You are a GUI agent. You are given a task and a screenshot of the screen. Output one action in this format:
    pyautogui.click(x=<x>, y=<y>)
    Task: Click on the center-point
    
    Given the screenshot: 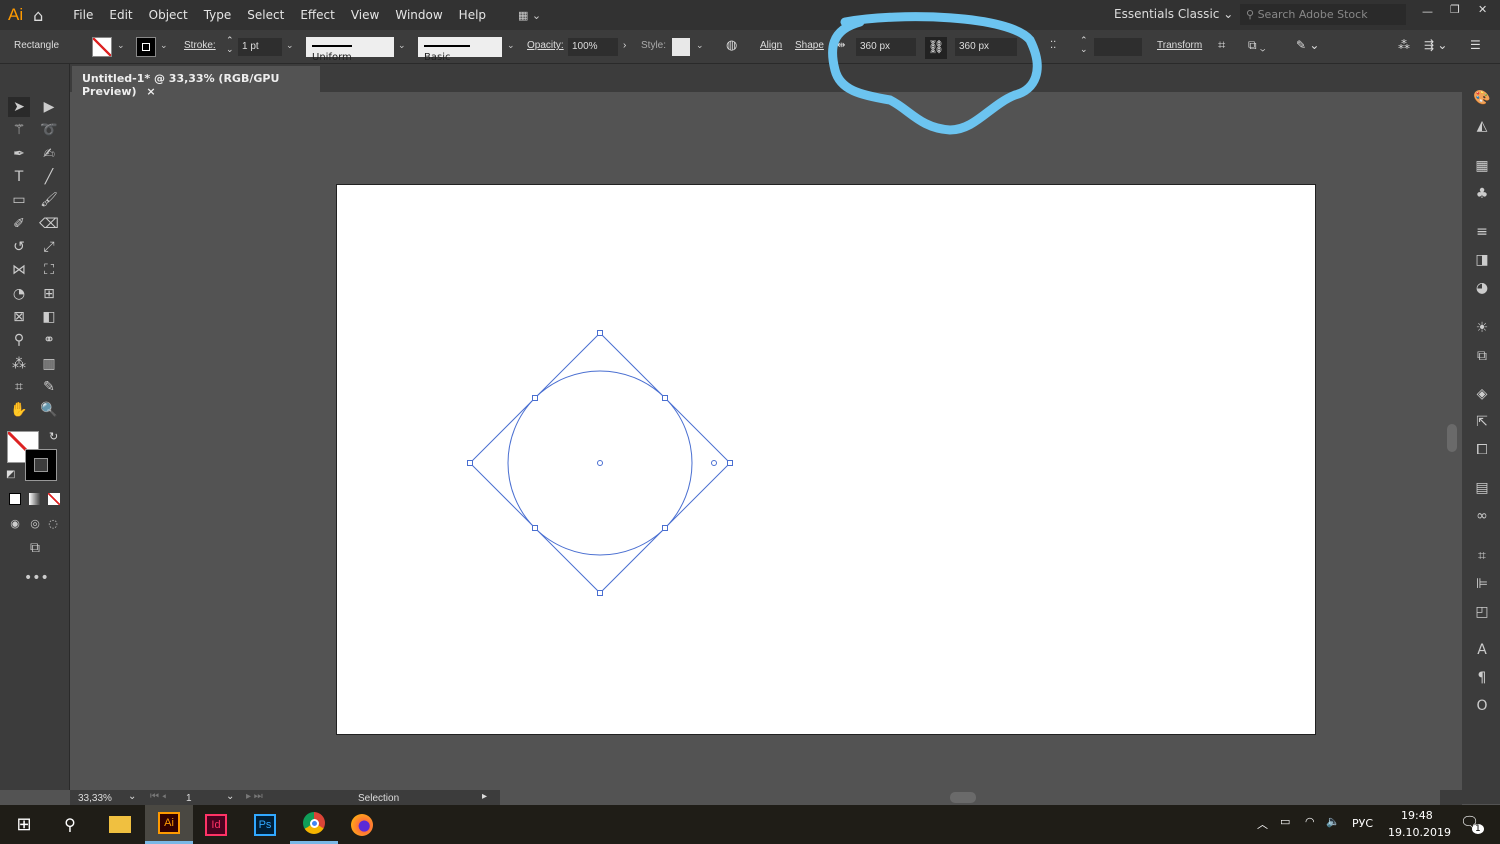 What is the action you would take?
    pyautogui.click(x=600, y=463)
    